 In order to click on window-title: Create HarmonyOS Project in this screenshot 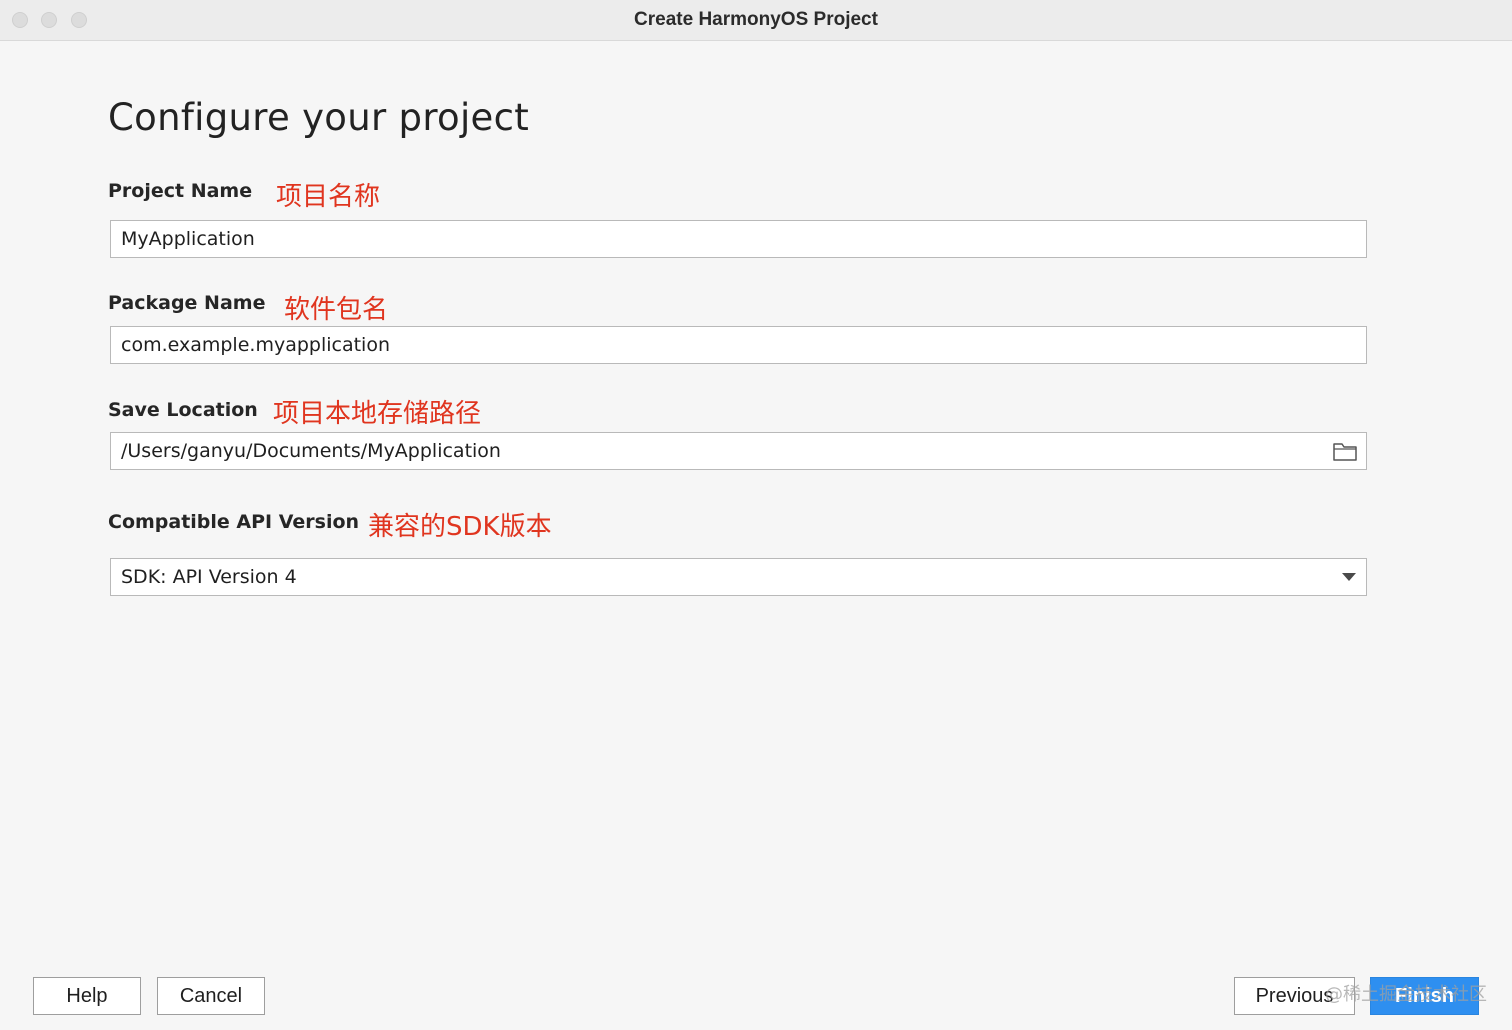, I will do `click(756, 19)`.